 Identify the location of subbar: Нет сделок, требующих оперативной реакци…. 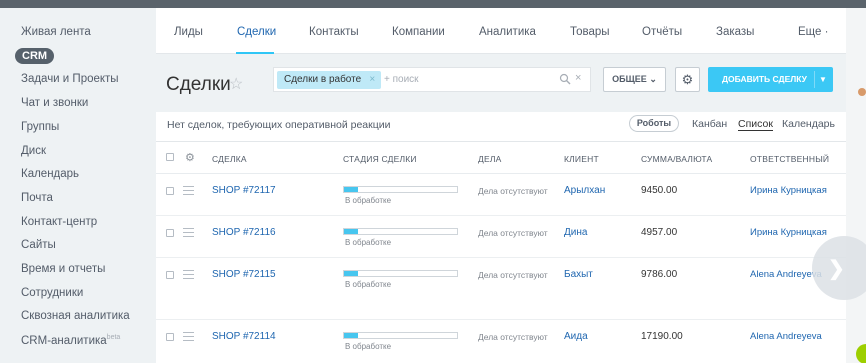
(501, 127).